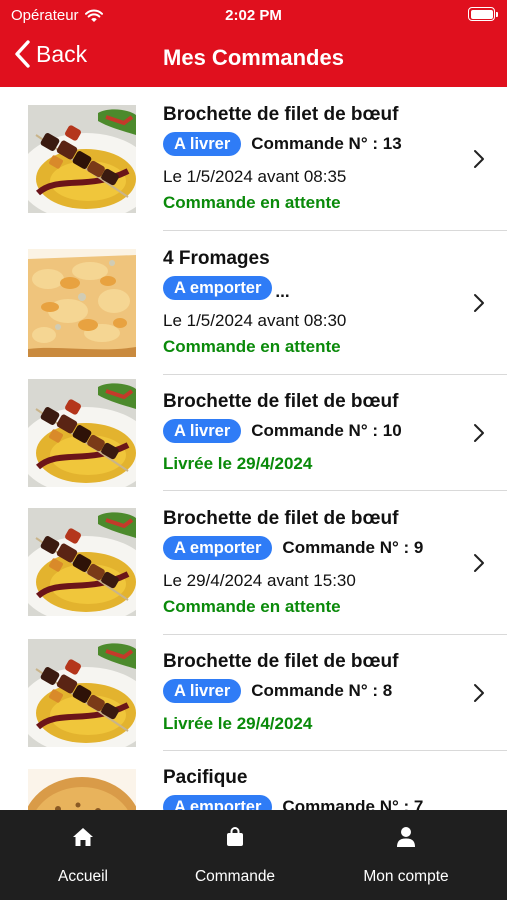 The height and width of the screenshot is (900, 507). I want to click on user-icon, so click(406, 837).